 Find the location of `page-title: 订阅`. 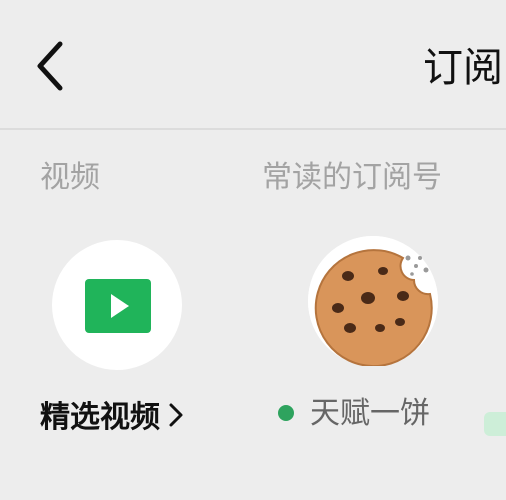

page-title: 订阅 is located at coordinates (463, 68).